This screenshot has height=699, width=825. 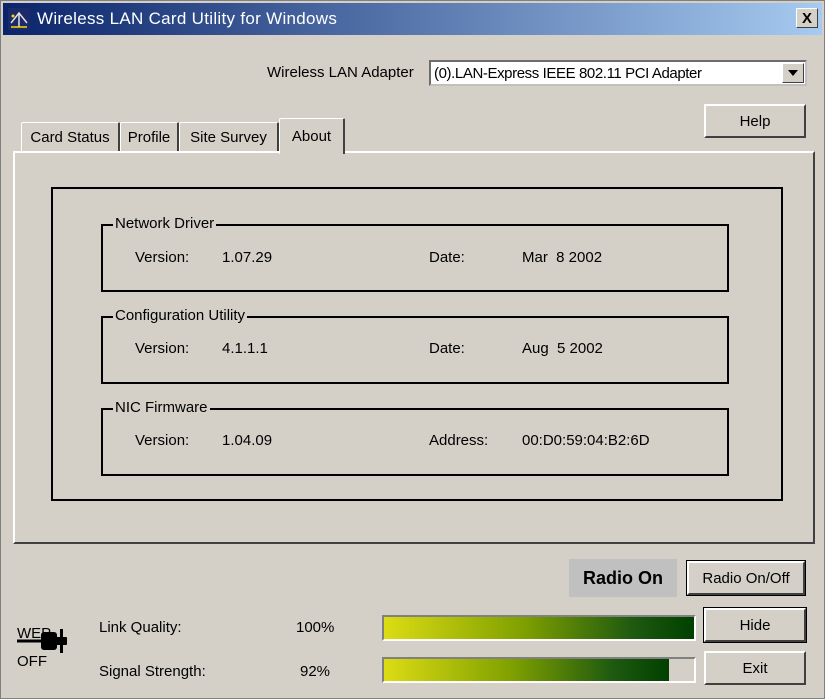 I want to click on configuration-utility-date: Aug 5 2002, so click(x=562, y=348).